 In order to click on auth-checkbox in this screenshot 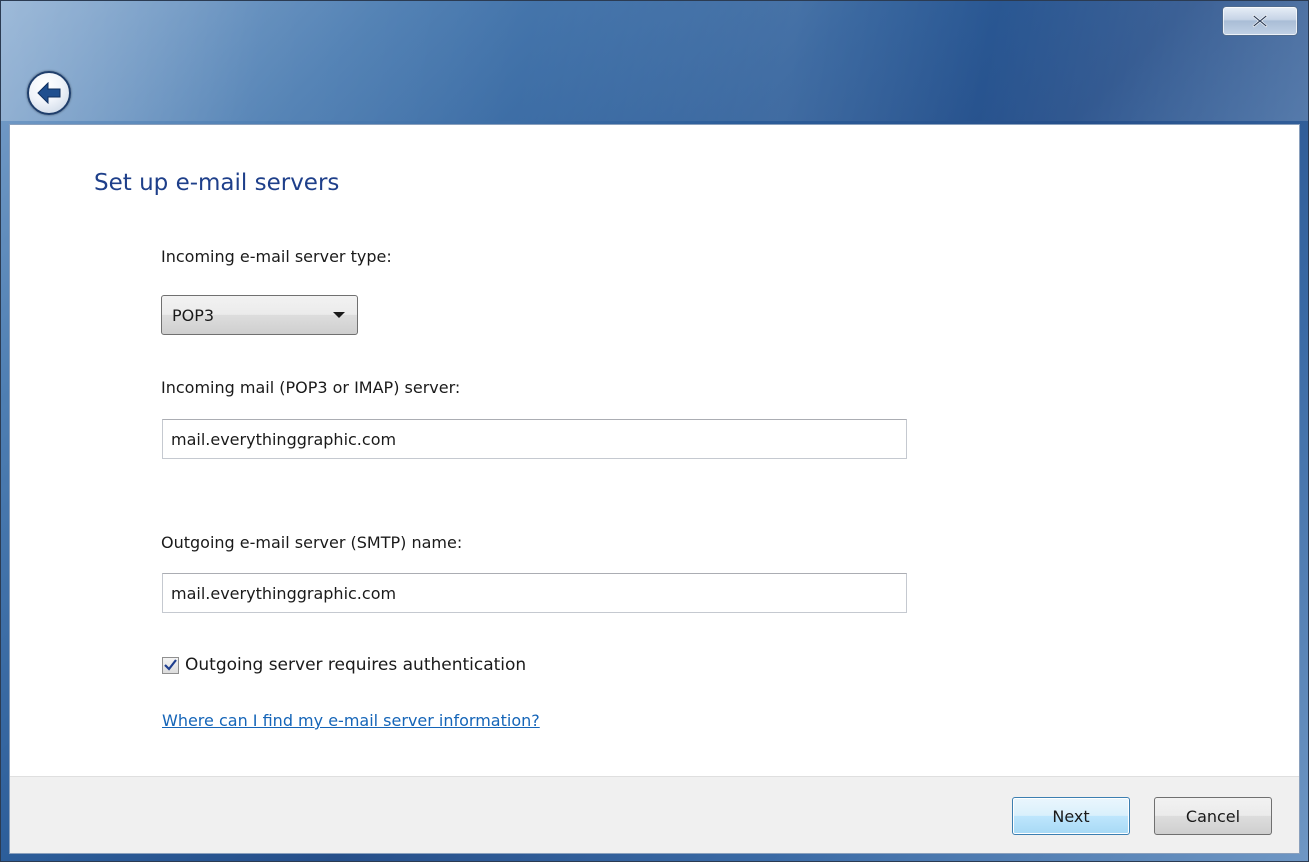, I will do `click(170, 665)`.